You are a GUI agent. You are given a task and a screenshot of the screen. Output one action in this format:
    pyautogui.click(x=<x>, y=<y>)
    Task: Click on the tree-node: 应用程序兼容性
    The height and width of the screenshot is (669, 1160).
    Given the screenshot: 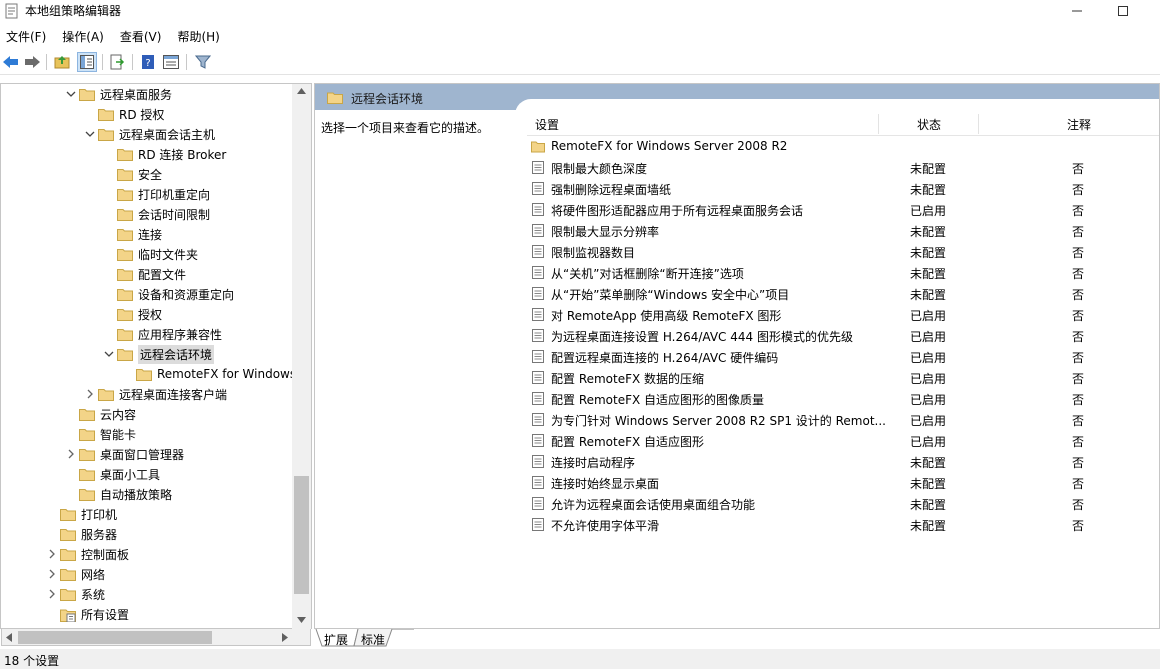 What is the action you would take?
    pyautogui.click(x=161, y=334)
    